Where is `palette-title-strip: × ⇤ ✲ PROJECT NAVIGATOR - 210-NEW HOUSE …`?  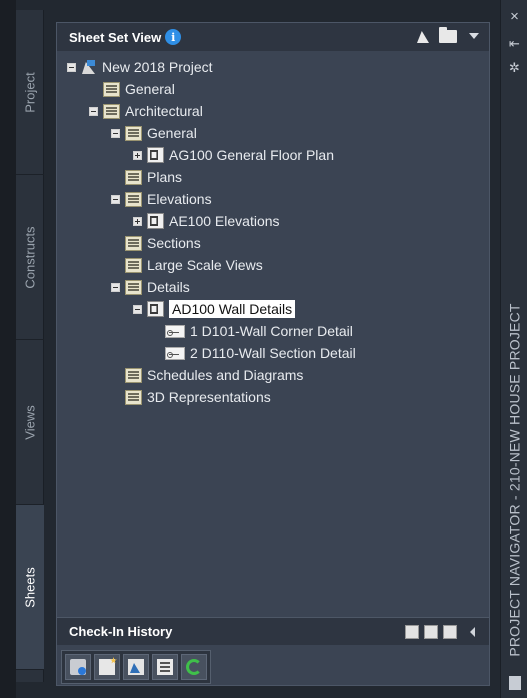
palette-title-strip: × ⇤ ✲ PROJECT NAVIGATOR - 210-NEW HOUSE … is located at coordinates (513, 349).